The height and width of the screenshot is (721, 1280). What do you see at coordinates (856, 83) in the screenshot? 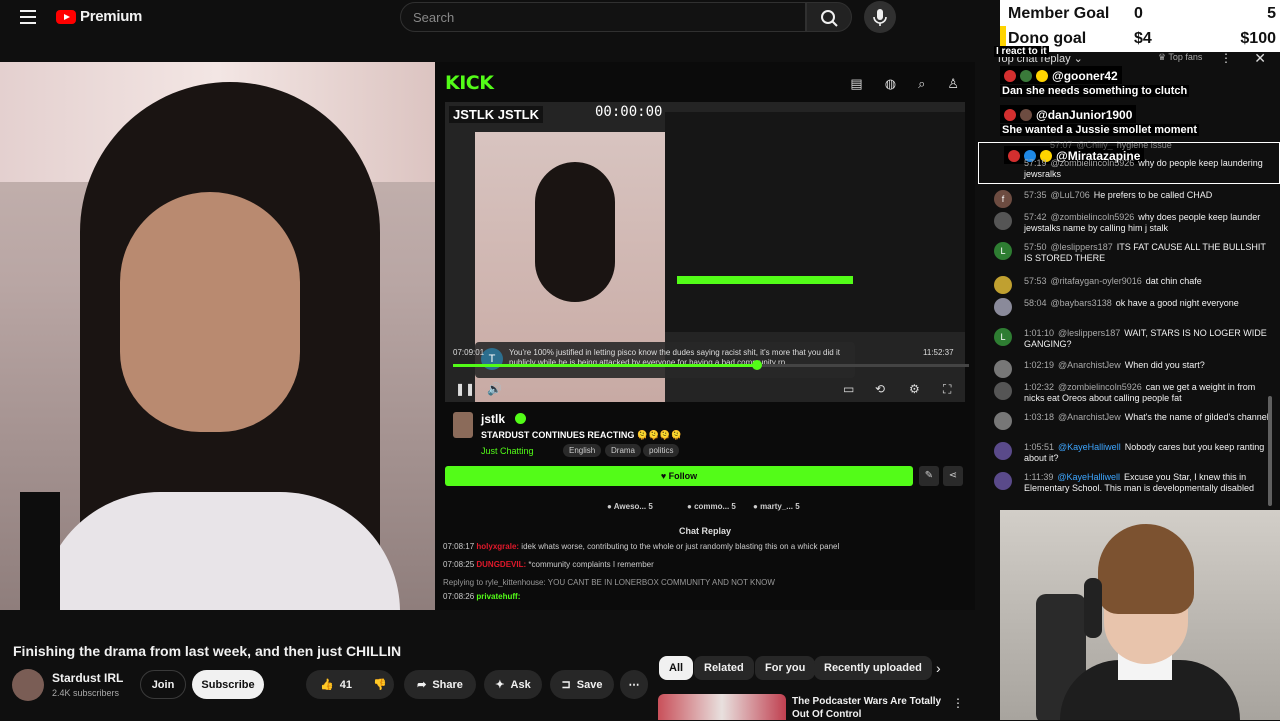
I see `browse-icon: ▤` at bounding box center [856, 83].